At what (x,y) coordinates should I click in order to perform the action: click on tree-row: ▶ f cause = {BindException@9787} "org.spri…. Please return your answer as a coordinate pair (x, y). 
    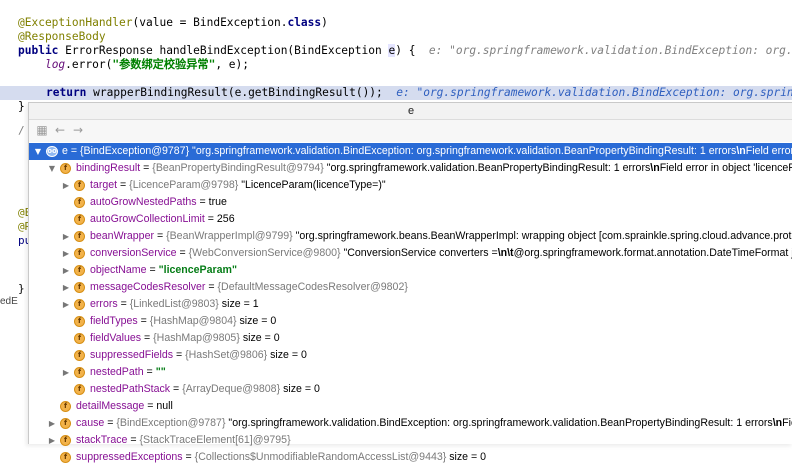
    Looking at the image, I should click on (410, 423).